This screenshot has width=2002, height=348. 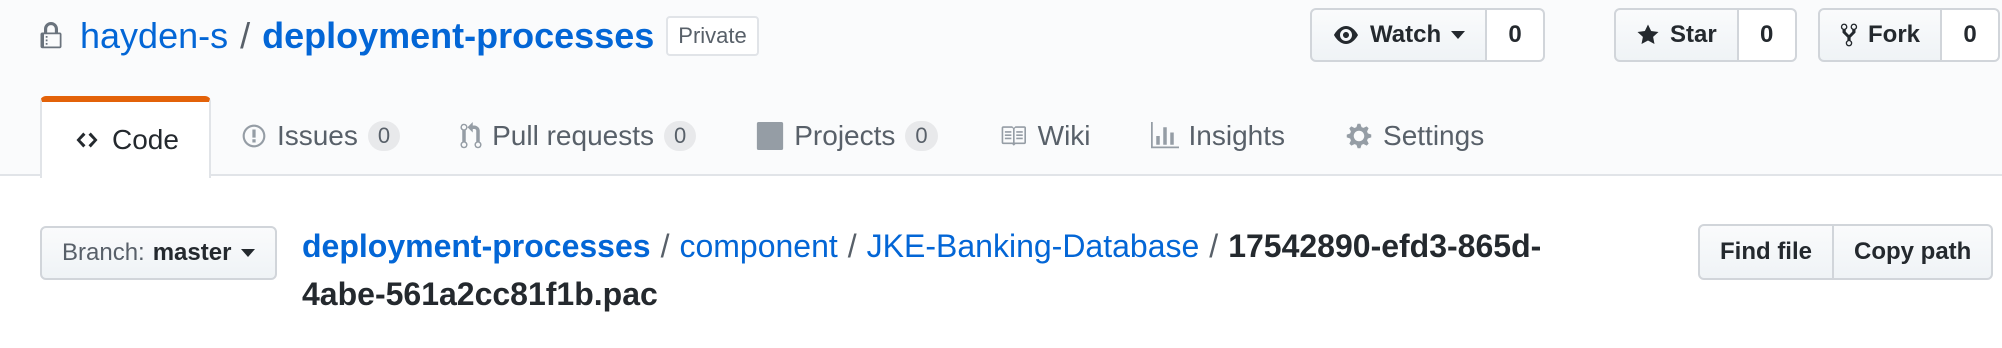 What do you see at coordinates (1164, 136) in the screenshot?
I see `graph-icon` at bounding box center [1164, 136].